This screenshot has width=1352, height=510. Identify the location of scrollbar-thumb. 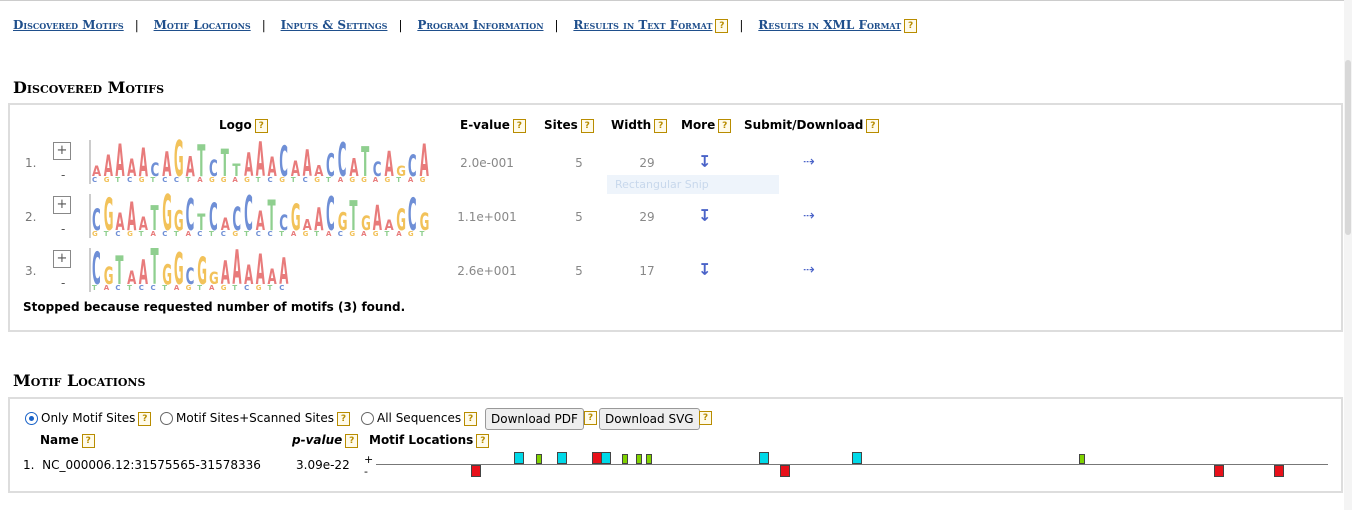
(1348, 147).